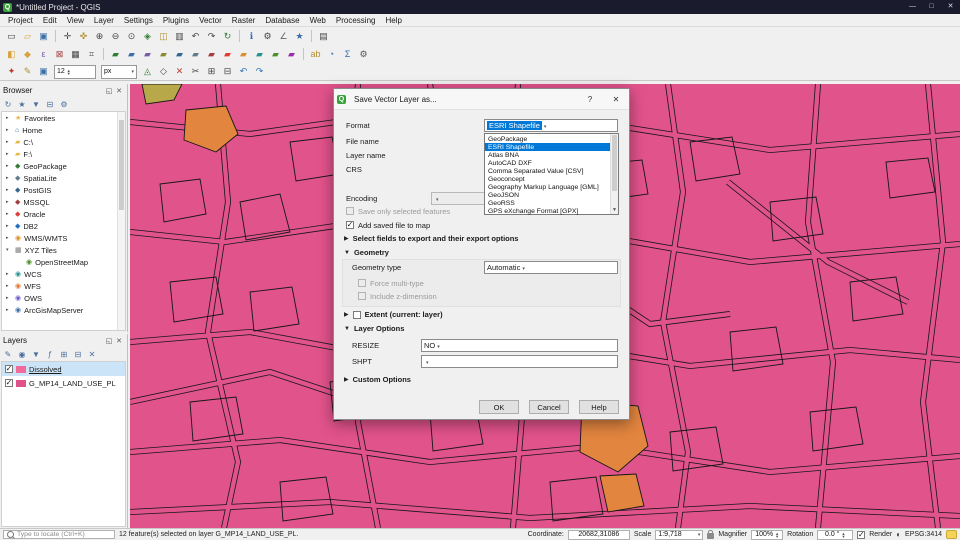  What do you see at coordinates (121, 221) in the screenshot?
I see `browser-scrollbar` at bounding box center [121, 221].